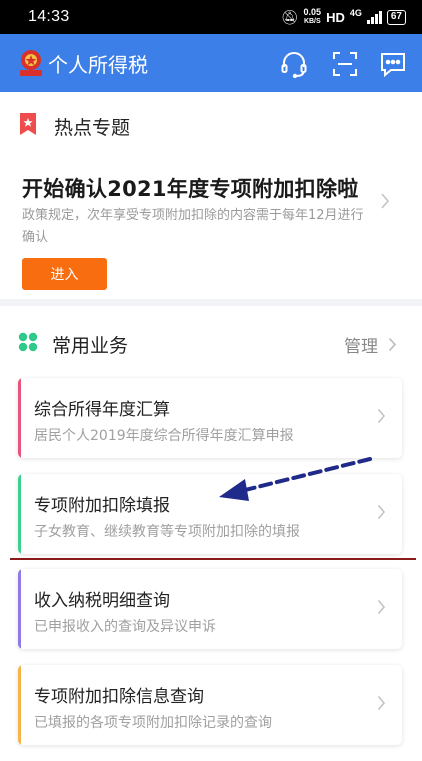 The height and width of the screenshot is (761, 422). Describe the element at coordinates (355, 13) in the screenshot. I see `network-type: 4G` at that location.